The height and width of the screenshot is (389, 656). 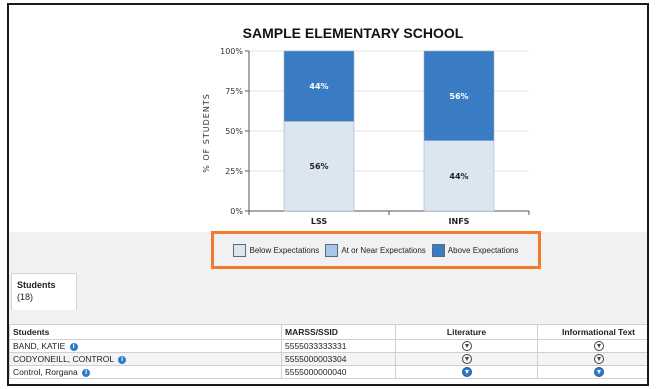 I want to click on y-tick-label: 100%, so click(x=231, y=51).